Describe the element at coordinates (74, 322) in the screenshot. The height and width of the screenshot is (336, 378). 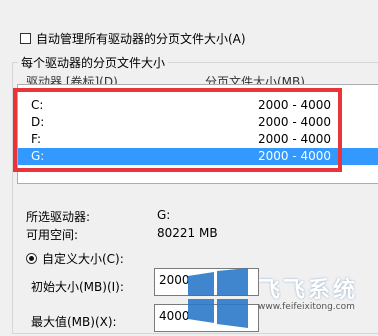
I see `max-size-label: 最大值(MB)(X):` at that location.